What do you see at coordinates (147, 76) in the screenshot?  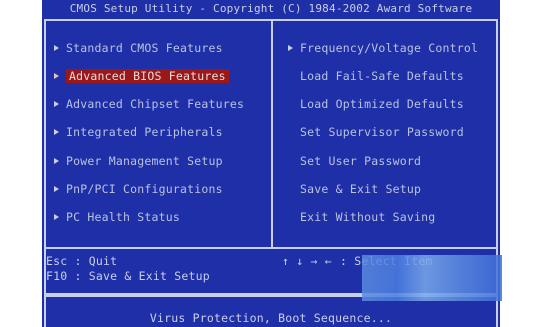 I see `menu-item-label: Advanced BIOS Features` at bounding box center [147, 76].